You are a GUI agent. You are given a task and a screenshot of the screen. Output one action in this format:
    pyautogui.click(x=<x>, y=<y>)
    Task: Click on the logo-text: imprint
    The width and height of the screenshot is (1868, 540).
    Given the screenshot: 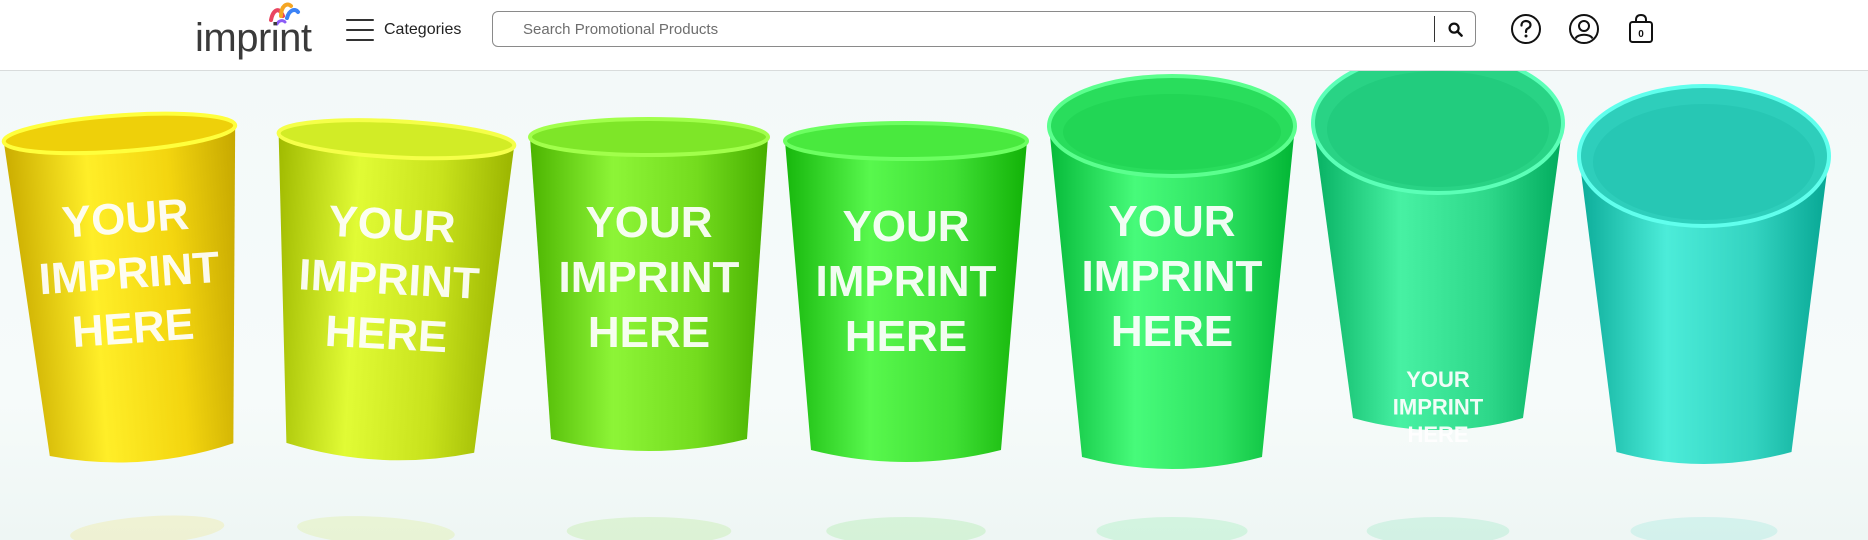 What is the action you would take?
    pyautogui.click(x=253, y=38)
    